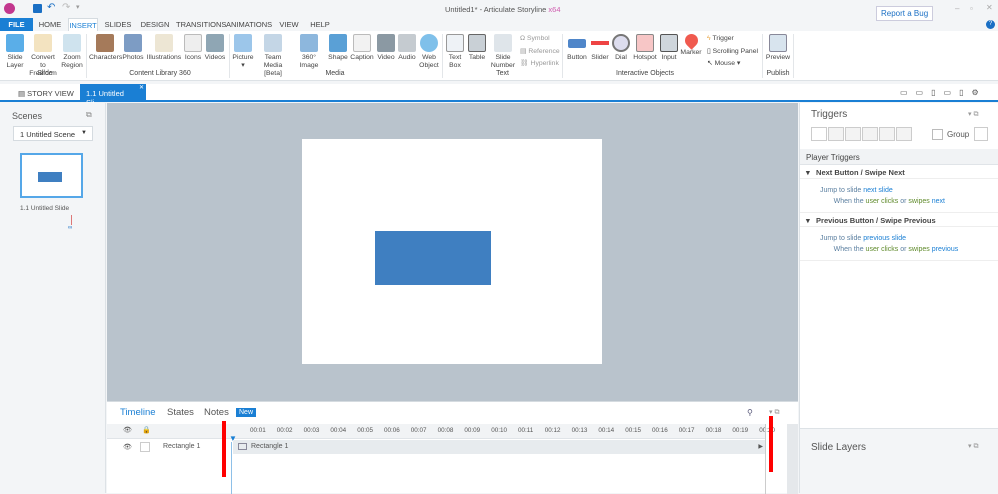  Describe the element at coordinates (127, 430) in the screenshot. I see `eye-icon: 👁` at that location.